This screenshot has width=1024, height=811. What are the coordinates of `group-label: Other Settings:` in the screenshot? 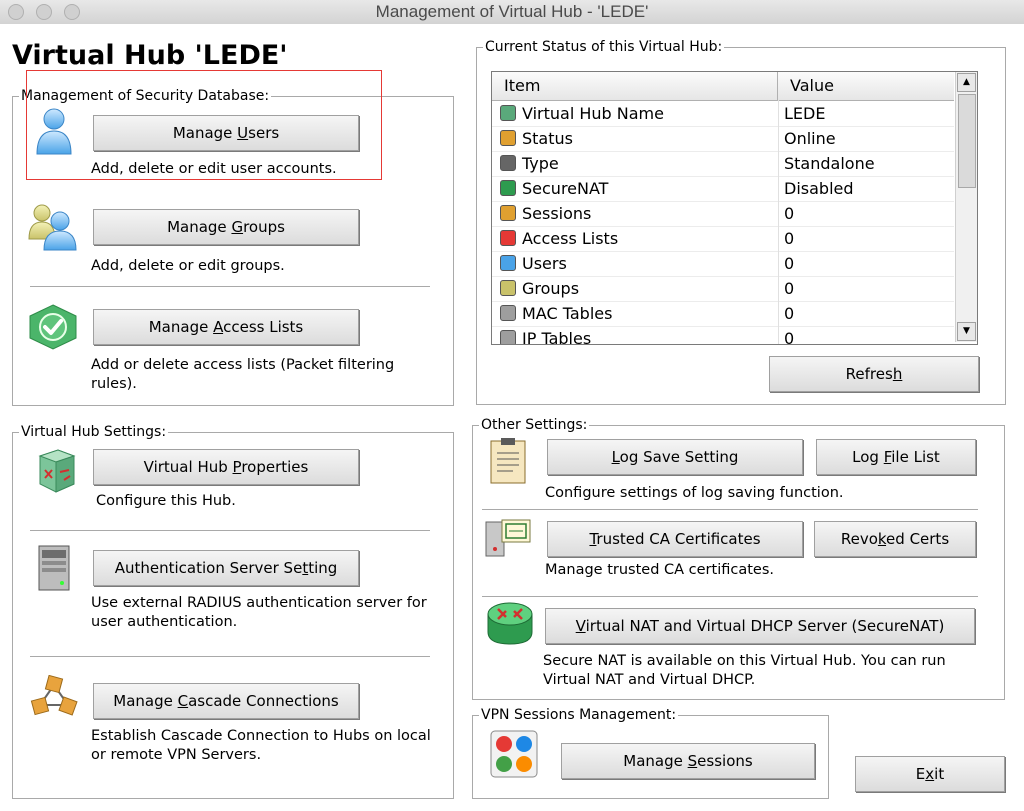 It's located at (534, 425).